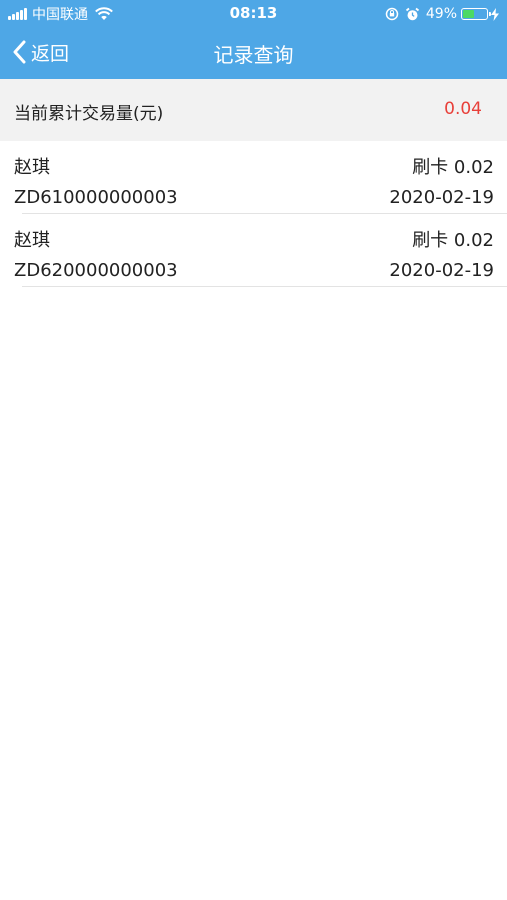 The height and width of the screenshot is (900, 507). I want to click on header: 中国联通 08:13 49% 返回 记录查询, so click(253, 39).